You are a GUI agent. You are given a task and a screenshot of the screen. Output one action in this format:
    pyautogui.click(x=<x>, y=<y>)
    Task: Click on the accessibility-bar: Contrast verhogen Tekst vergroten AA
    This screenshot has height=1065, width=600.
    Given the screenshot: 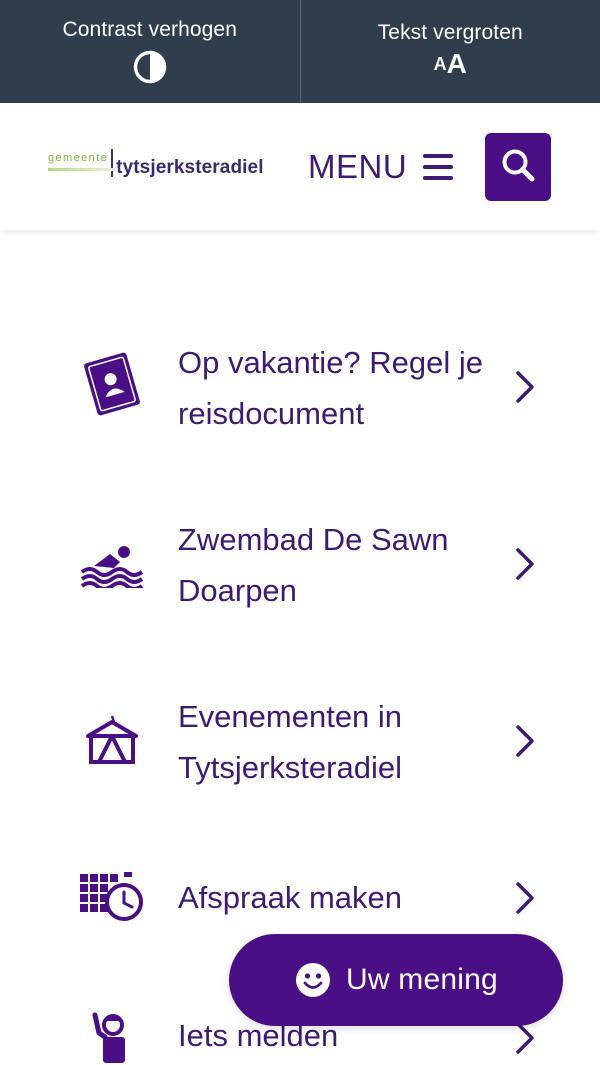 What is the action you would take?
    pyautogui.click(x=300, y=51)
    